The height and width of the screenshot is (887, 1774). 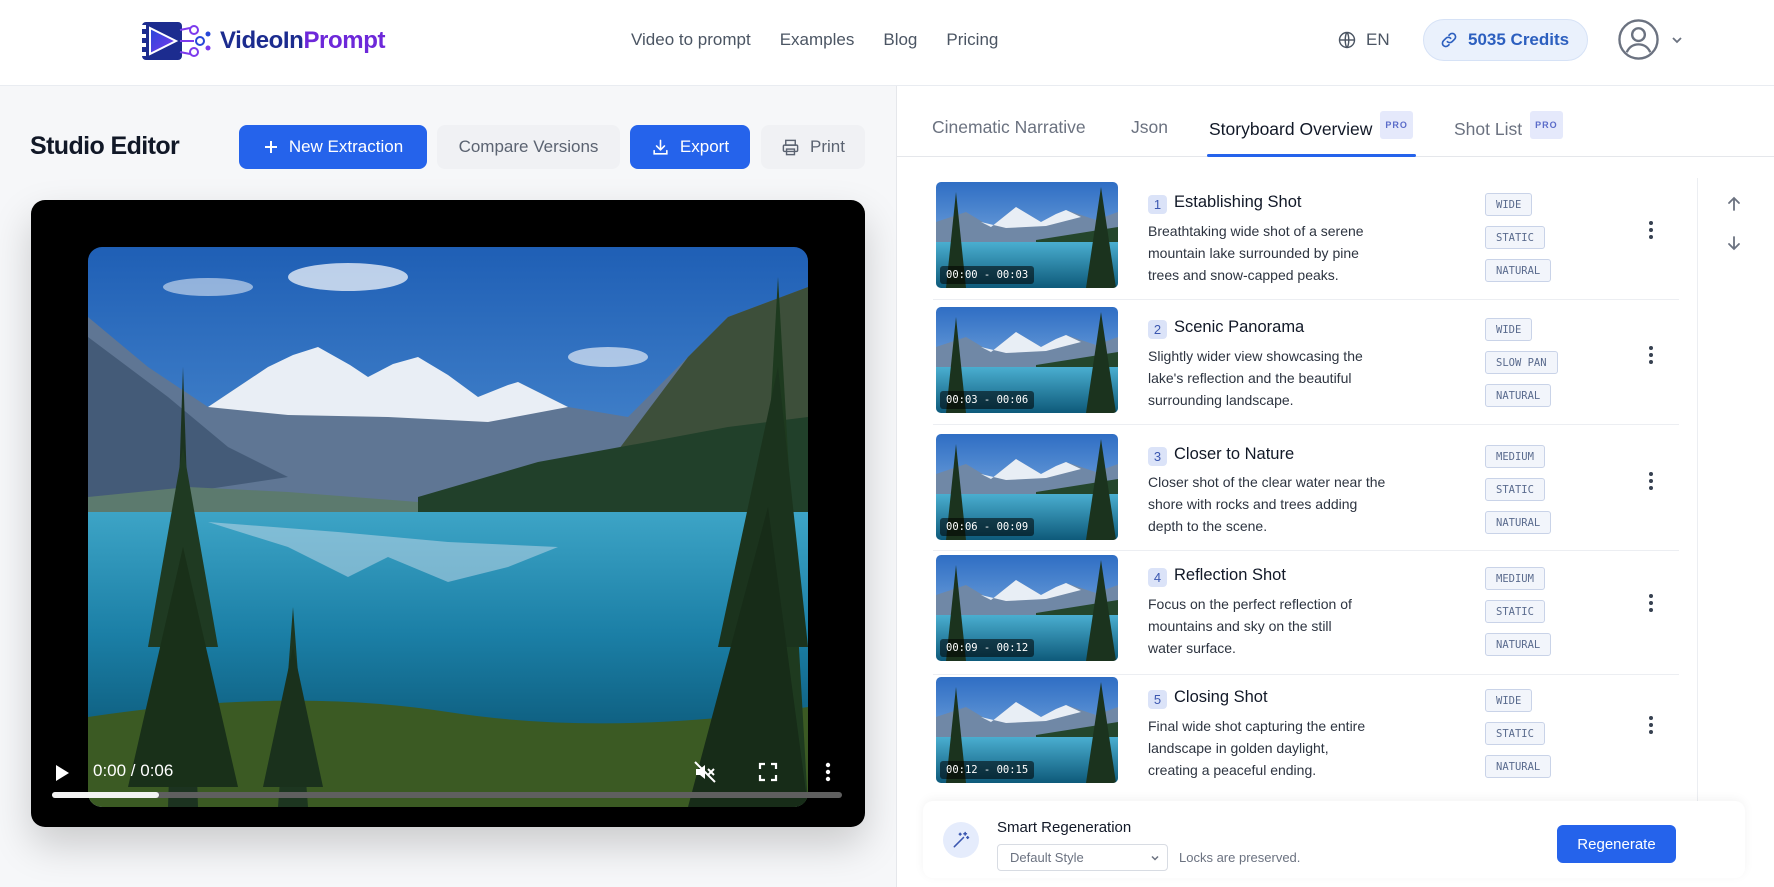 I want to click on scene-number: 5, so click(x=1157, y=699).